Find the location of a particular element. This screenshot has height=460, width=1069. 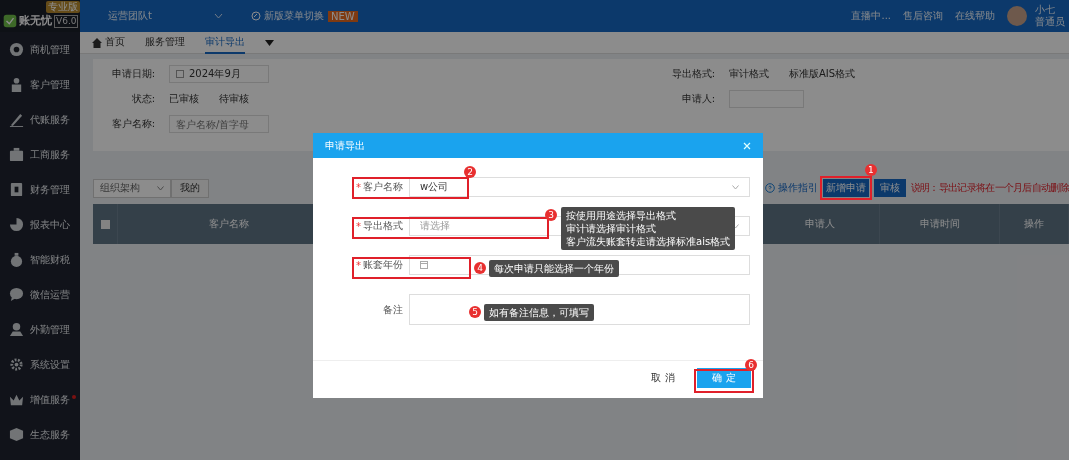

field-label: 导出格式: is located at coordinates (692, 74).